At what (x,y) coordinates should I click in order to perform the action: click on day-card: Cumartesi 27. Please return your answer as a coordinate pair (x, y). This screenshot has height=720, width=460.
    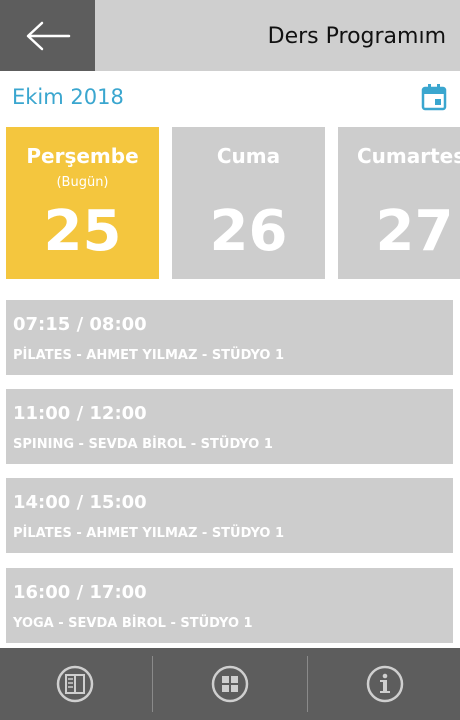
    Looking at the image, I should click on (399, 203).